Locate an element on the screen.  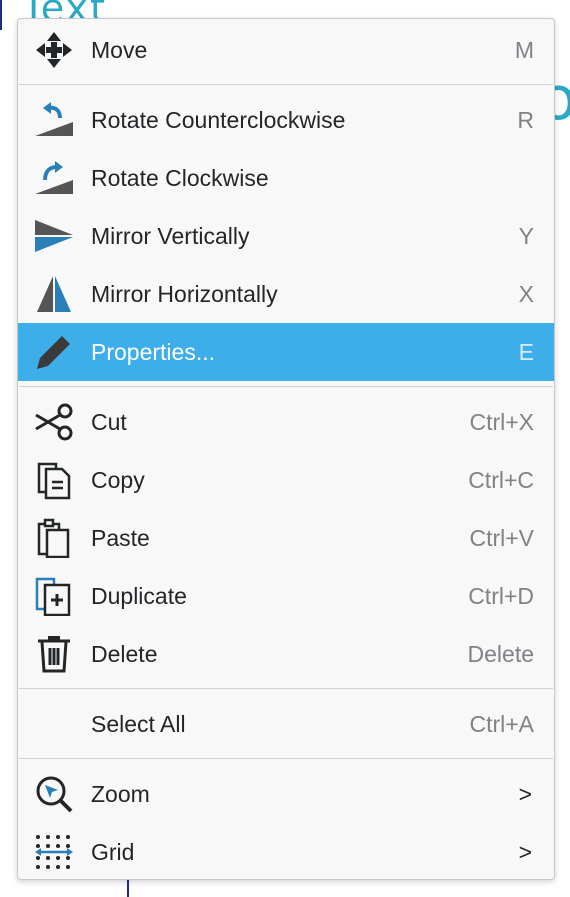
menu-item-label: Paste is located at coordinates (120, 537).